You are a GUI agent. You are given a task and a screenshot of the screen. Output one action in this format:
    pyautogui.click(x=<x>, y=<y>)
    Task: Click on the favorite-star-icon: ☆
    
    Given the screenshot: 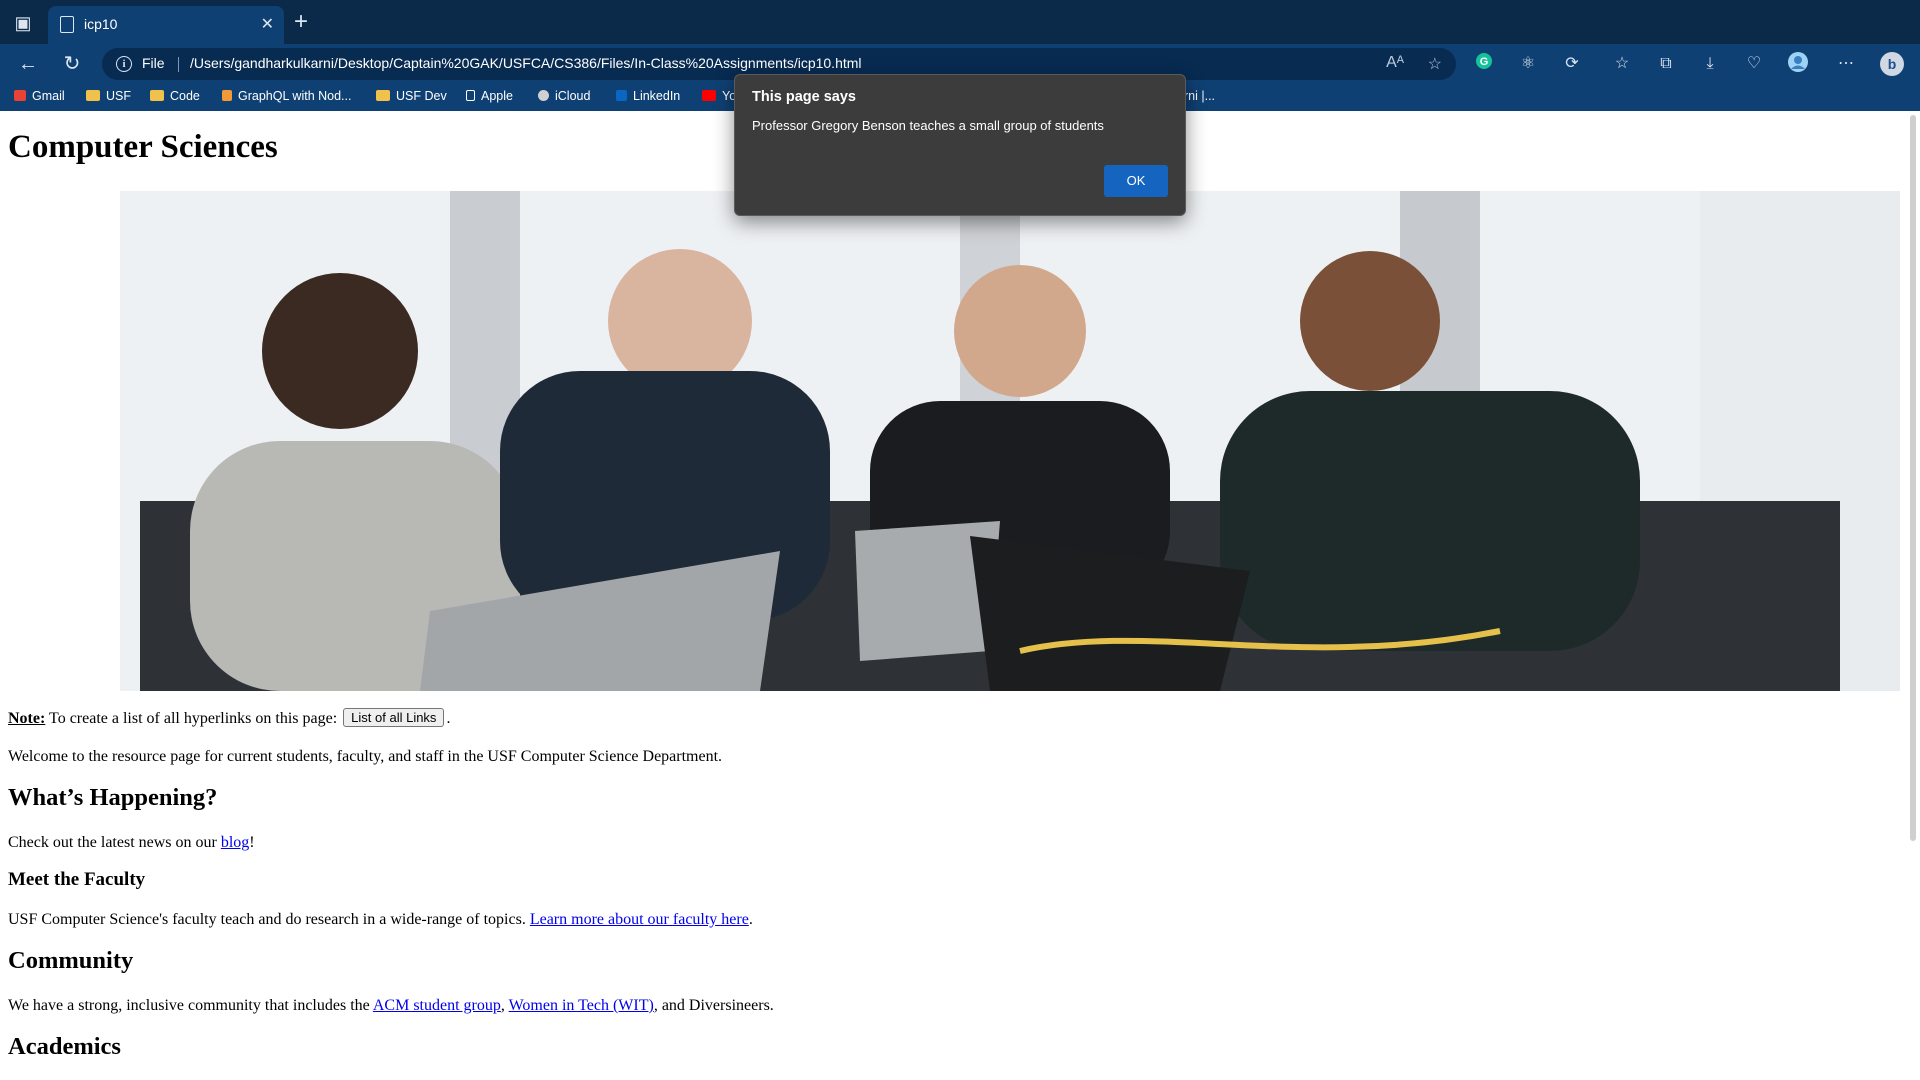 What is the action you would take?
    pyautogui.click(x=1435, y=64)
    